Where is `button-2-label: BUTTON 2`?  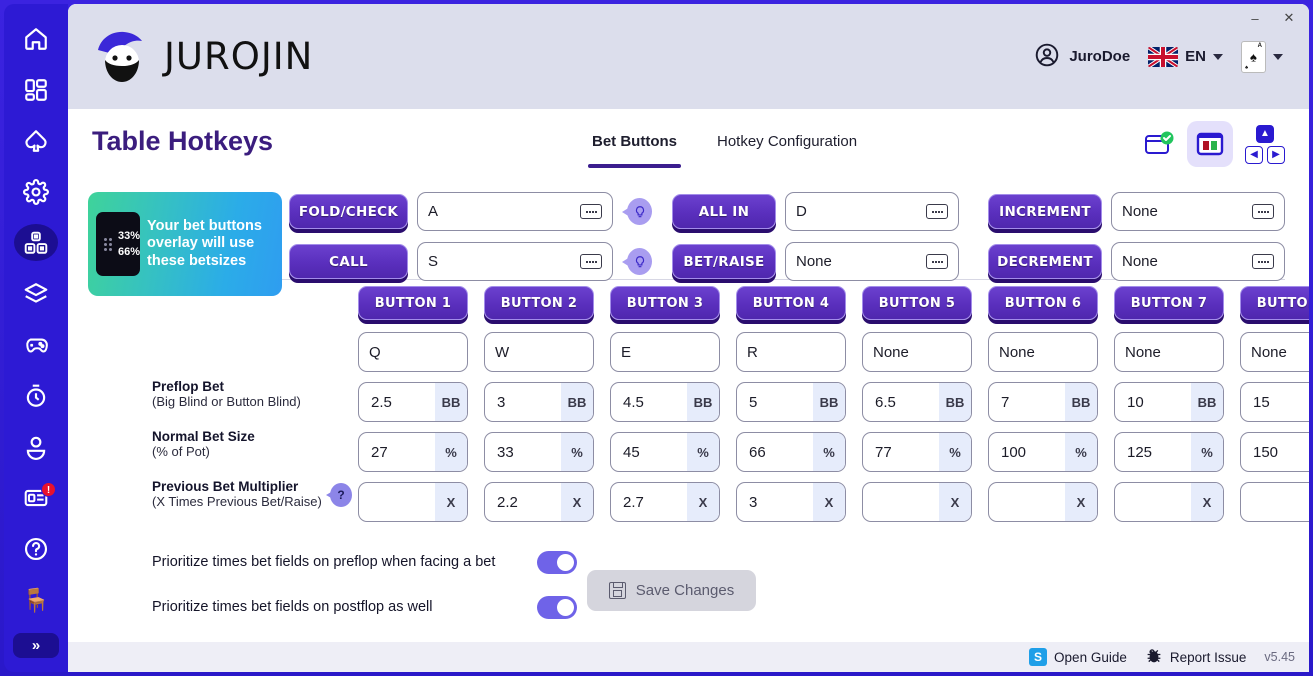
button-2-label: BUTTON 2 is located at coordinates (539, 303).